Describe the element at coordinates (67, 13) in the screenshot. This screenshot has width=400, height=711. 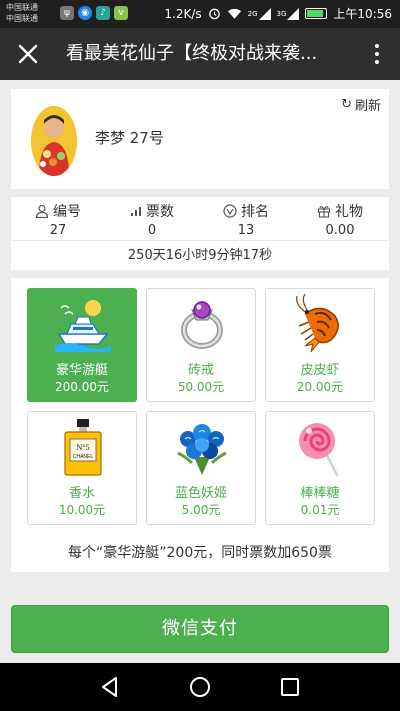
I see `usb-icon: ψ` at that location.